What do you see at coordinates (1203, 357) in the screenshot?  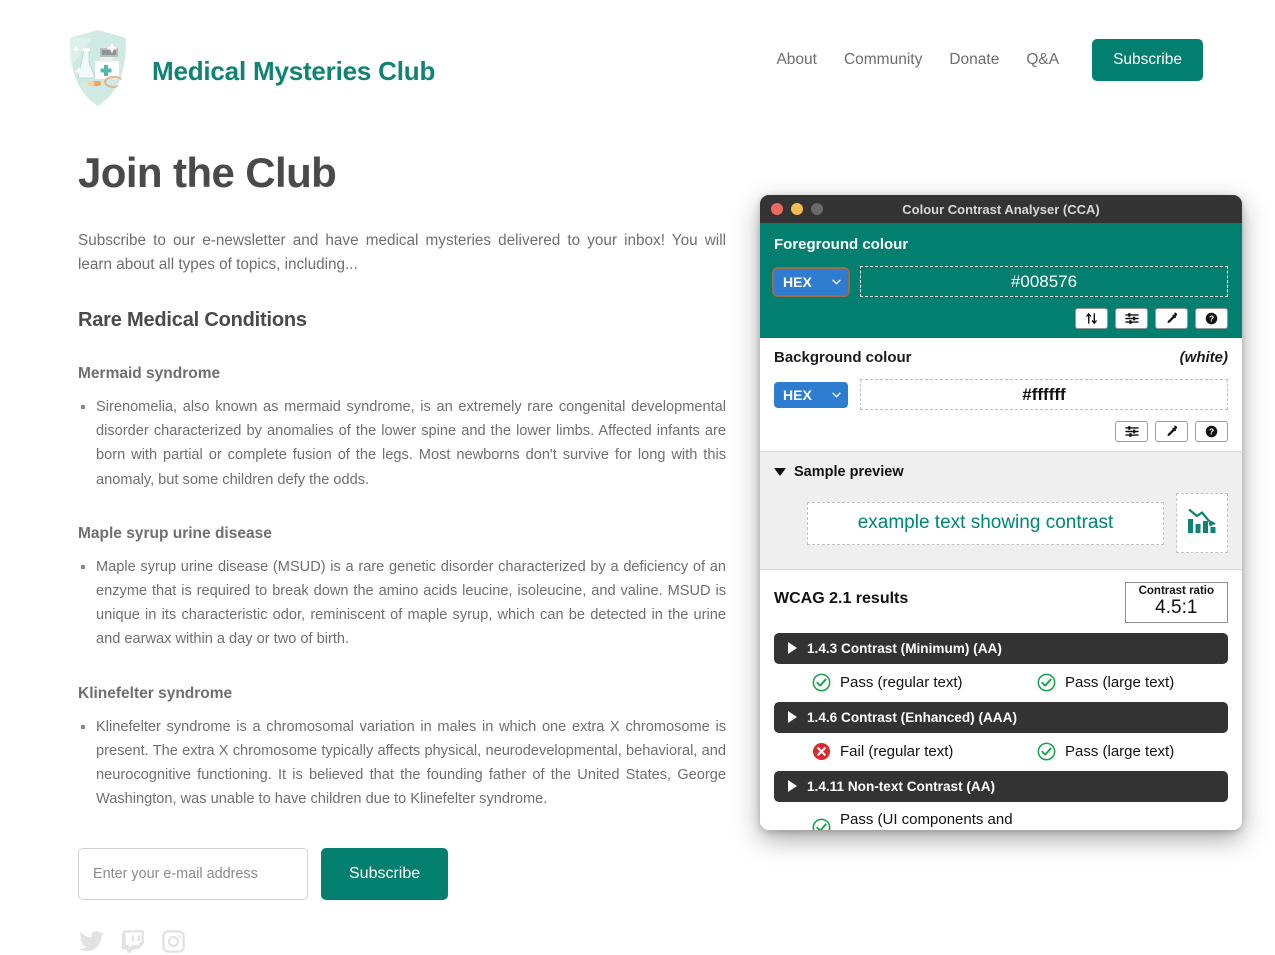 I see `background-colour-name: (white)` at bounding box center [1203, 357].